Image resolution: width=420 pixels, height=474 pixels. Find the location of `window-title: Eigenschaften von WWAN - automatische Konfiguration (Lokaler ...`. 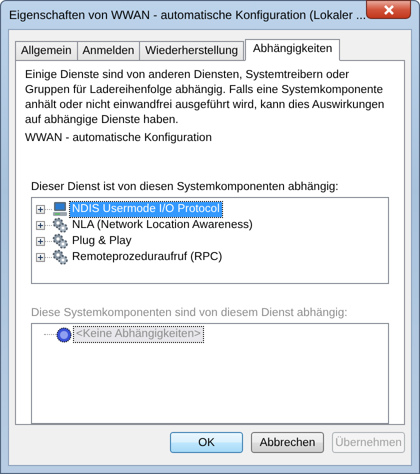

window-title: Eigenschaften von WWAN - automatische Konfiguration (Lokaler ... is located at coordinates (187, 15).